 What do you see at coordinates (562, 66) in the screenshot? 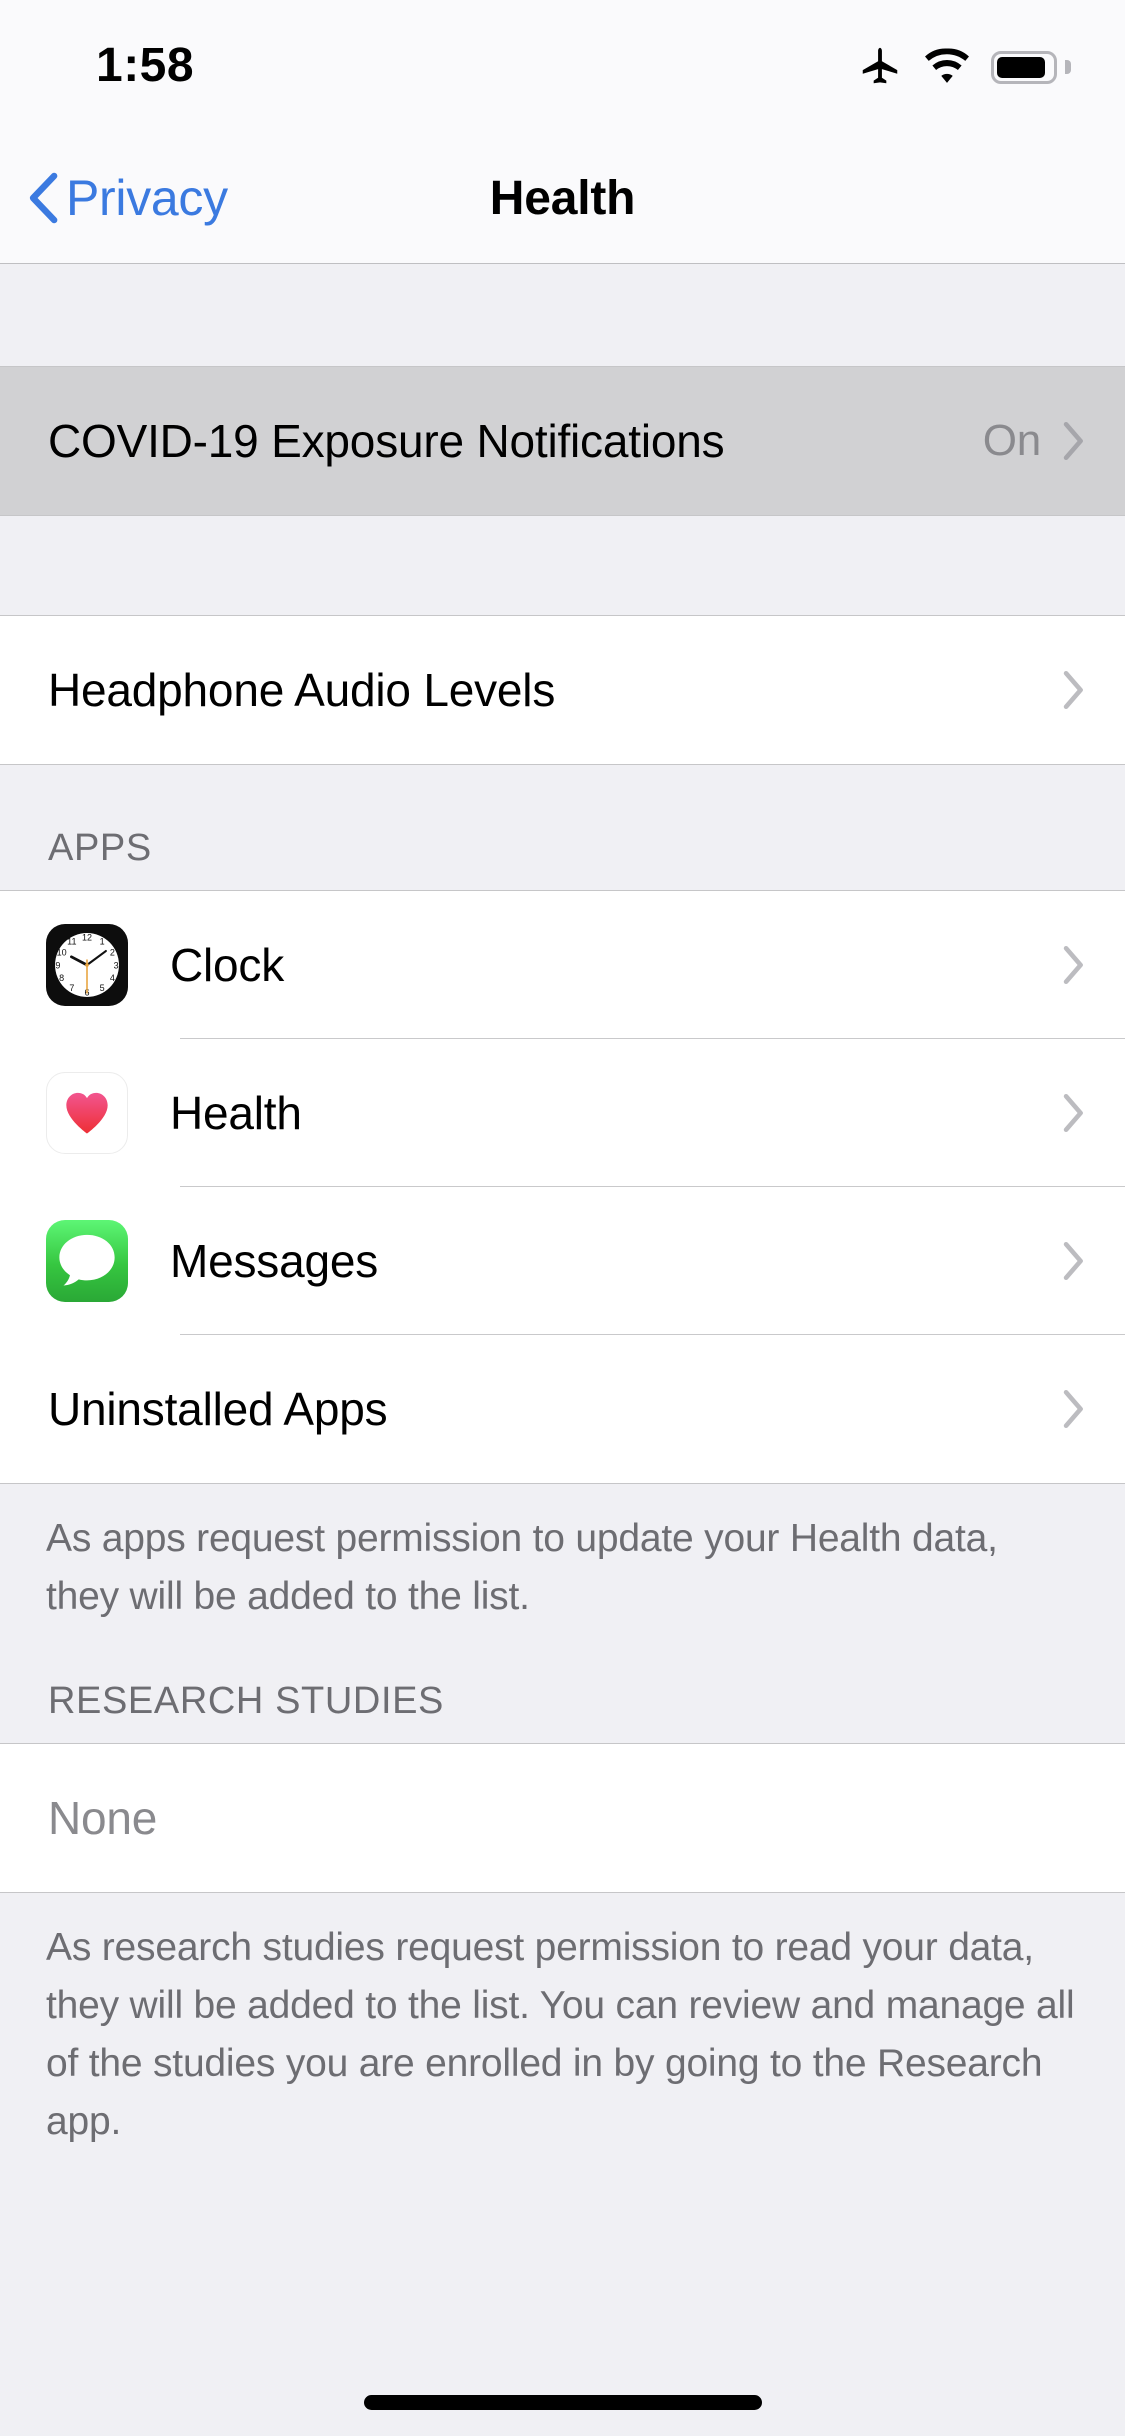
I see `status-bar: 1:58` at bounding box center [562, 66].